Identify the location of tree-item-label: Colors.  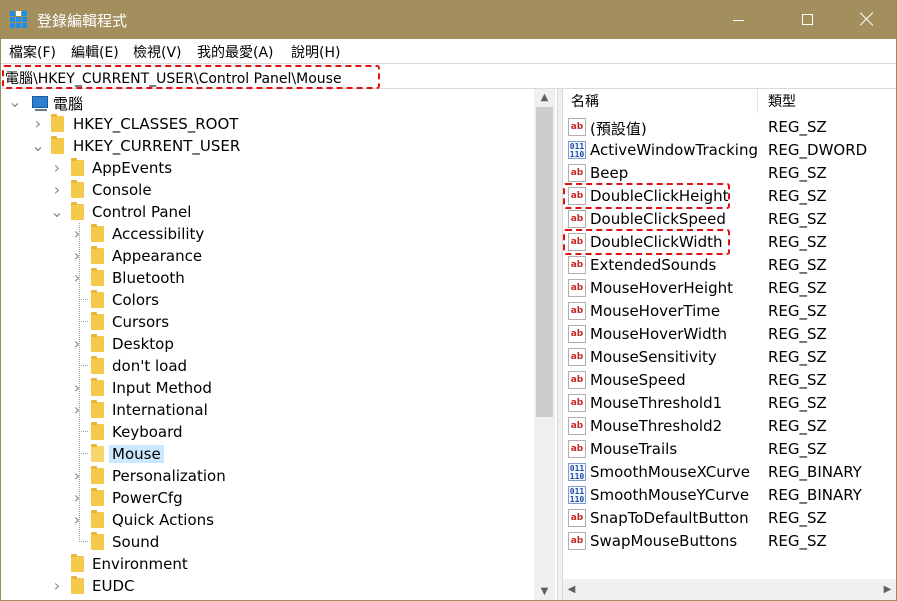
(135, 300).